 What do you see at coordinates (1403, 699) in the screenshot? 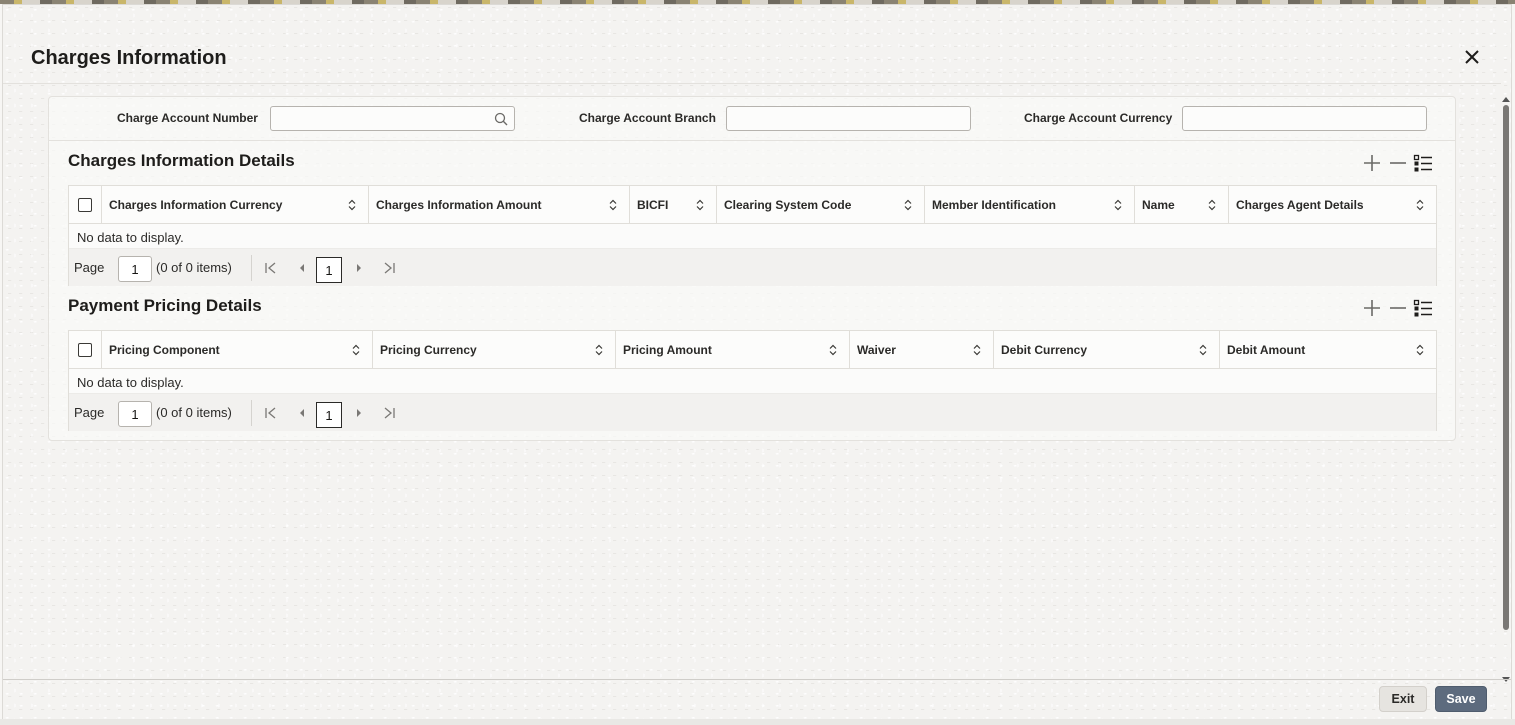
I see `exit-button: Exit` at bounding box center [1403, 699].